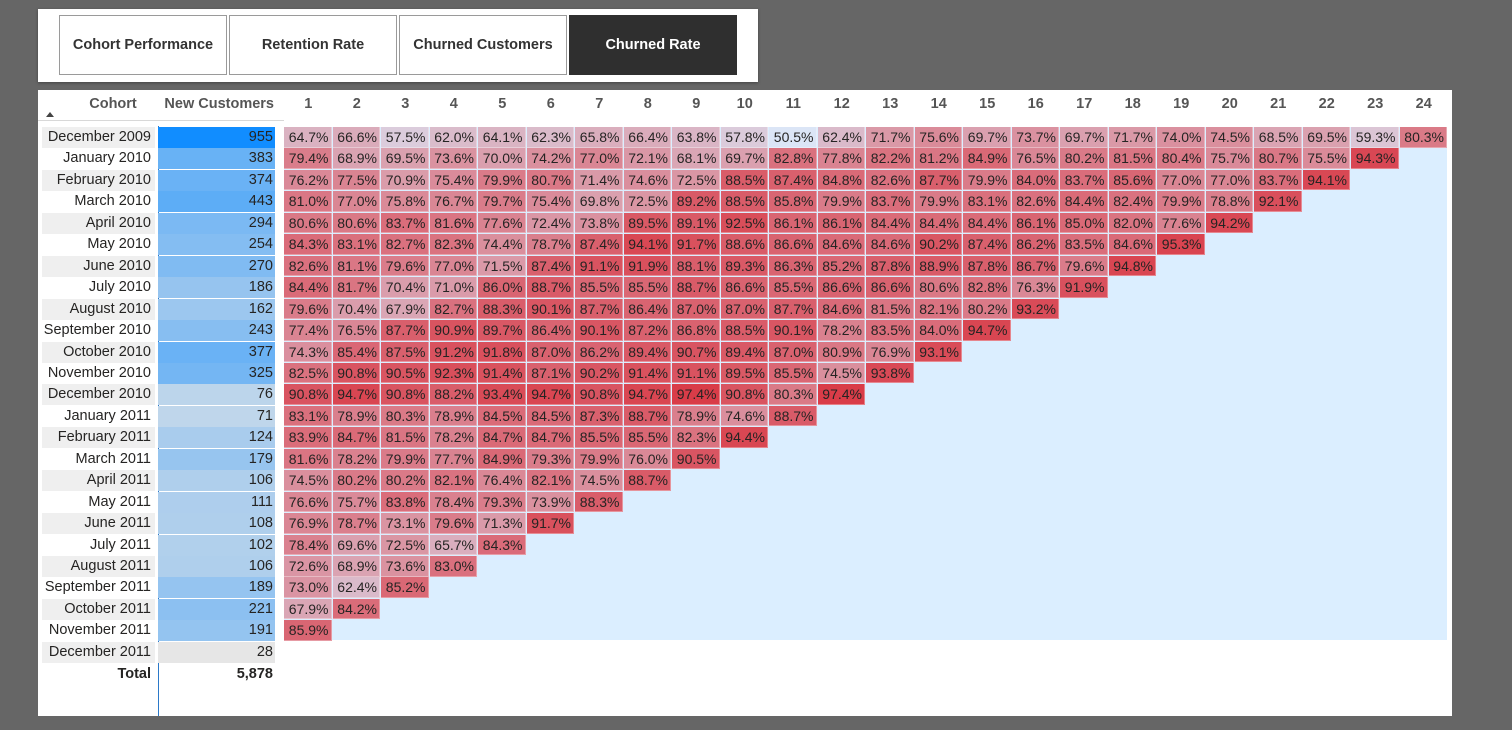  What do you see at coordinates (1036, 104) in the screenshot?
I see `period-header: 16` at bounding box center [1036, 104].